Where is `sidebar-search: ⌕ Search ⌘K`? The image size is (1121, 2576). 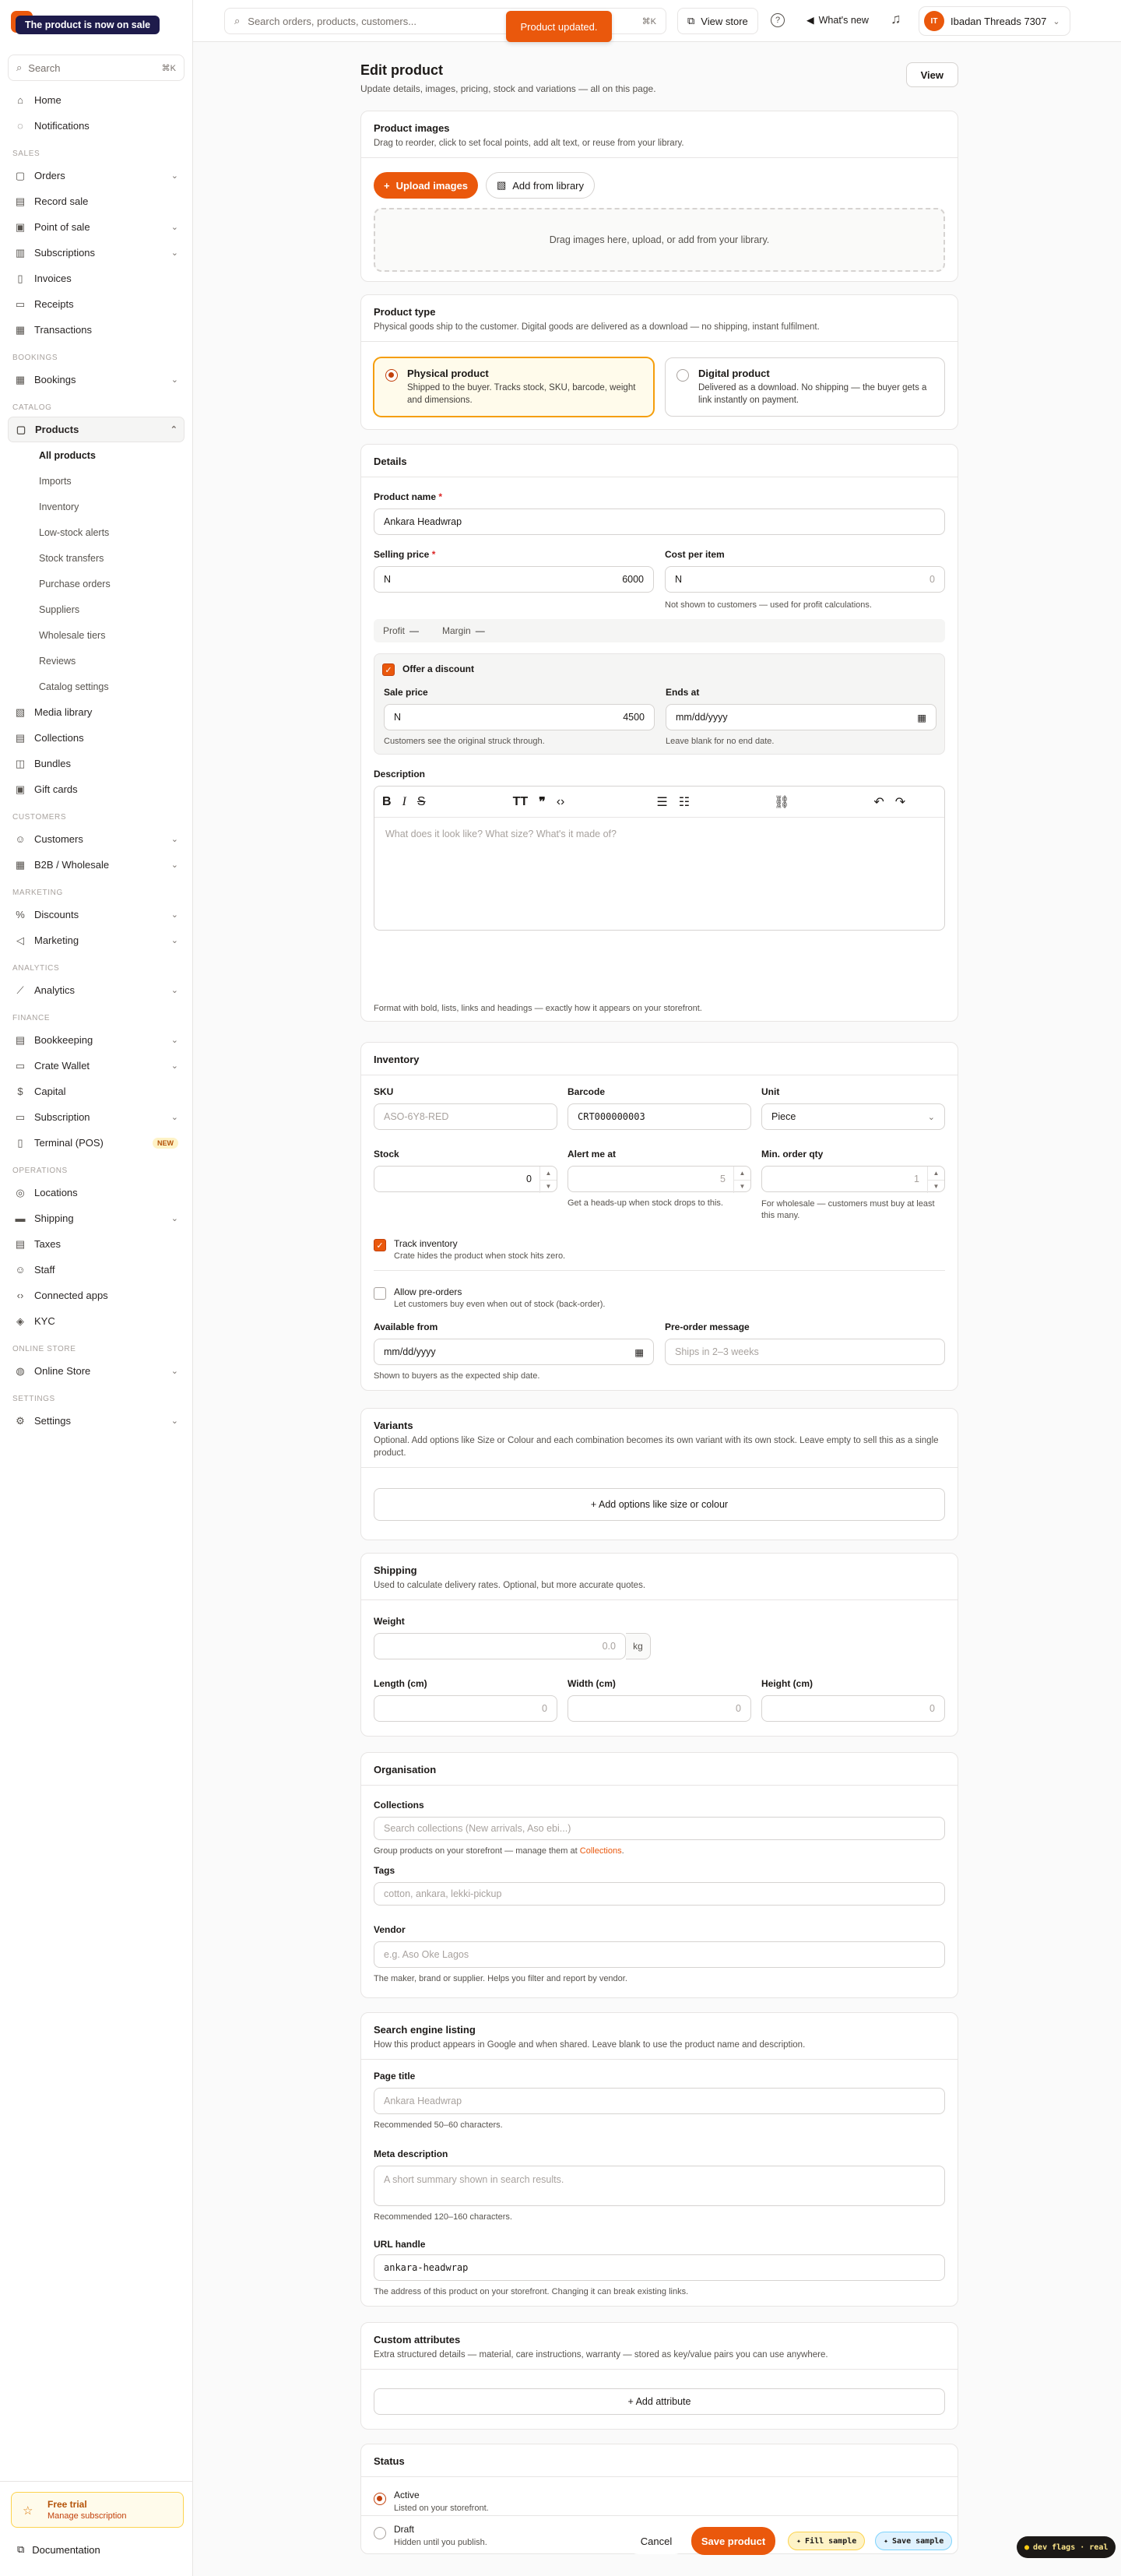 sidebar-search: ⌕ Search ⌘K is located at coordinates (96, 68).